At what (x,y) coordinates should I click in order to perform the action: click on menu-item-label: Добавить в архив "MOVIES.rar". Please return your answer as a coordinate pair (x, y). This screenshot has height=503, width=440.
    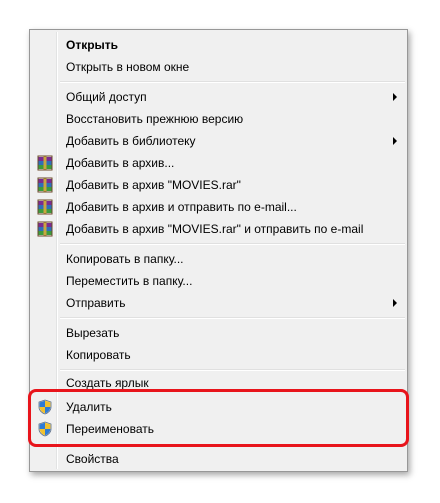
    Looking at the image, I should click on (153, 185).